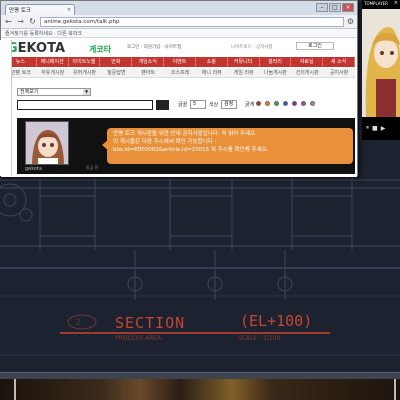 This screenshot has height=400, width=400. Describe the element at coordinates (179, 8) in the screenshot. I see `tab-bar: 만평 토크 × – □ ×` at that location.